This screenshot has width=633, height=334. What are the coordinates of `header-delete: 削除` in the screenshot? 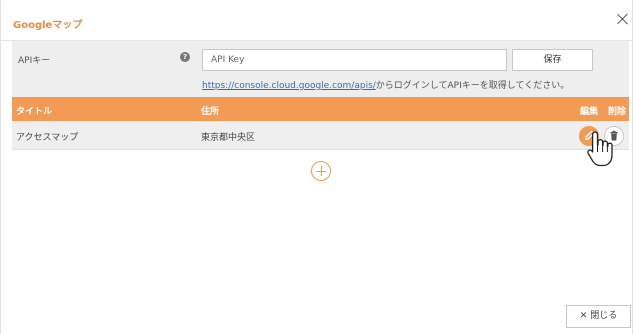 It's located at (617, 112).